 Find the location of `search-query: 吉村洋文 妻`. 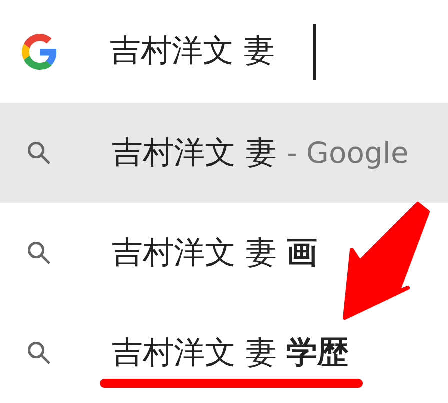

search-query: 吉村洋文 妻 is located at coordinates (192, 52).